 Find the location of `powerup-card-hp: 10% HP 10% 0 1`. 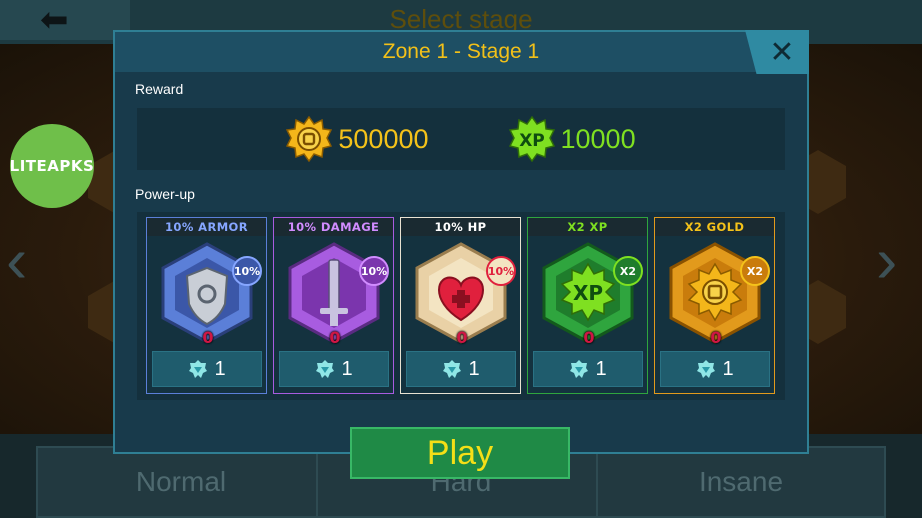

powerup-card-hp: 10% HP 10% 0 1 is located at coordinates (460, 305).